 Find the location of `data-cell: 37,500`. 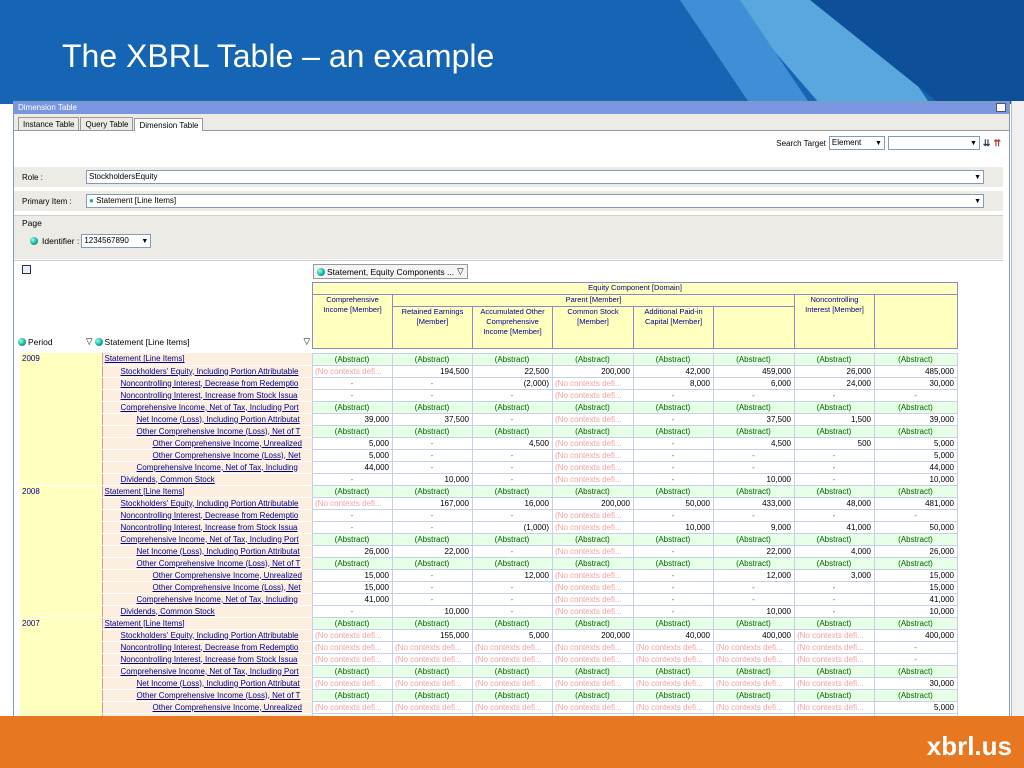

data-cell: 37,500 is located at coordinates (754, 419).